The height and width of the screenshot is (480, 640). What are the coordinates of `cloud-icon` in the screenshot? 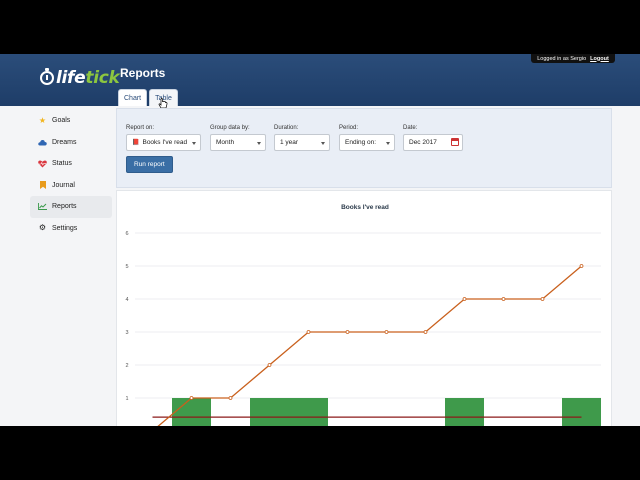 It's located at (42, 142).